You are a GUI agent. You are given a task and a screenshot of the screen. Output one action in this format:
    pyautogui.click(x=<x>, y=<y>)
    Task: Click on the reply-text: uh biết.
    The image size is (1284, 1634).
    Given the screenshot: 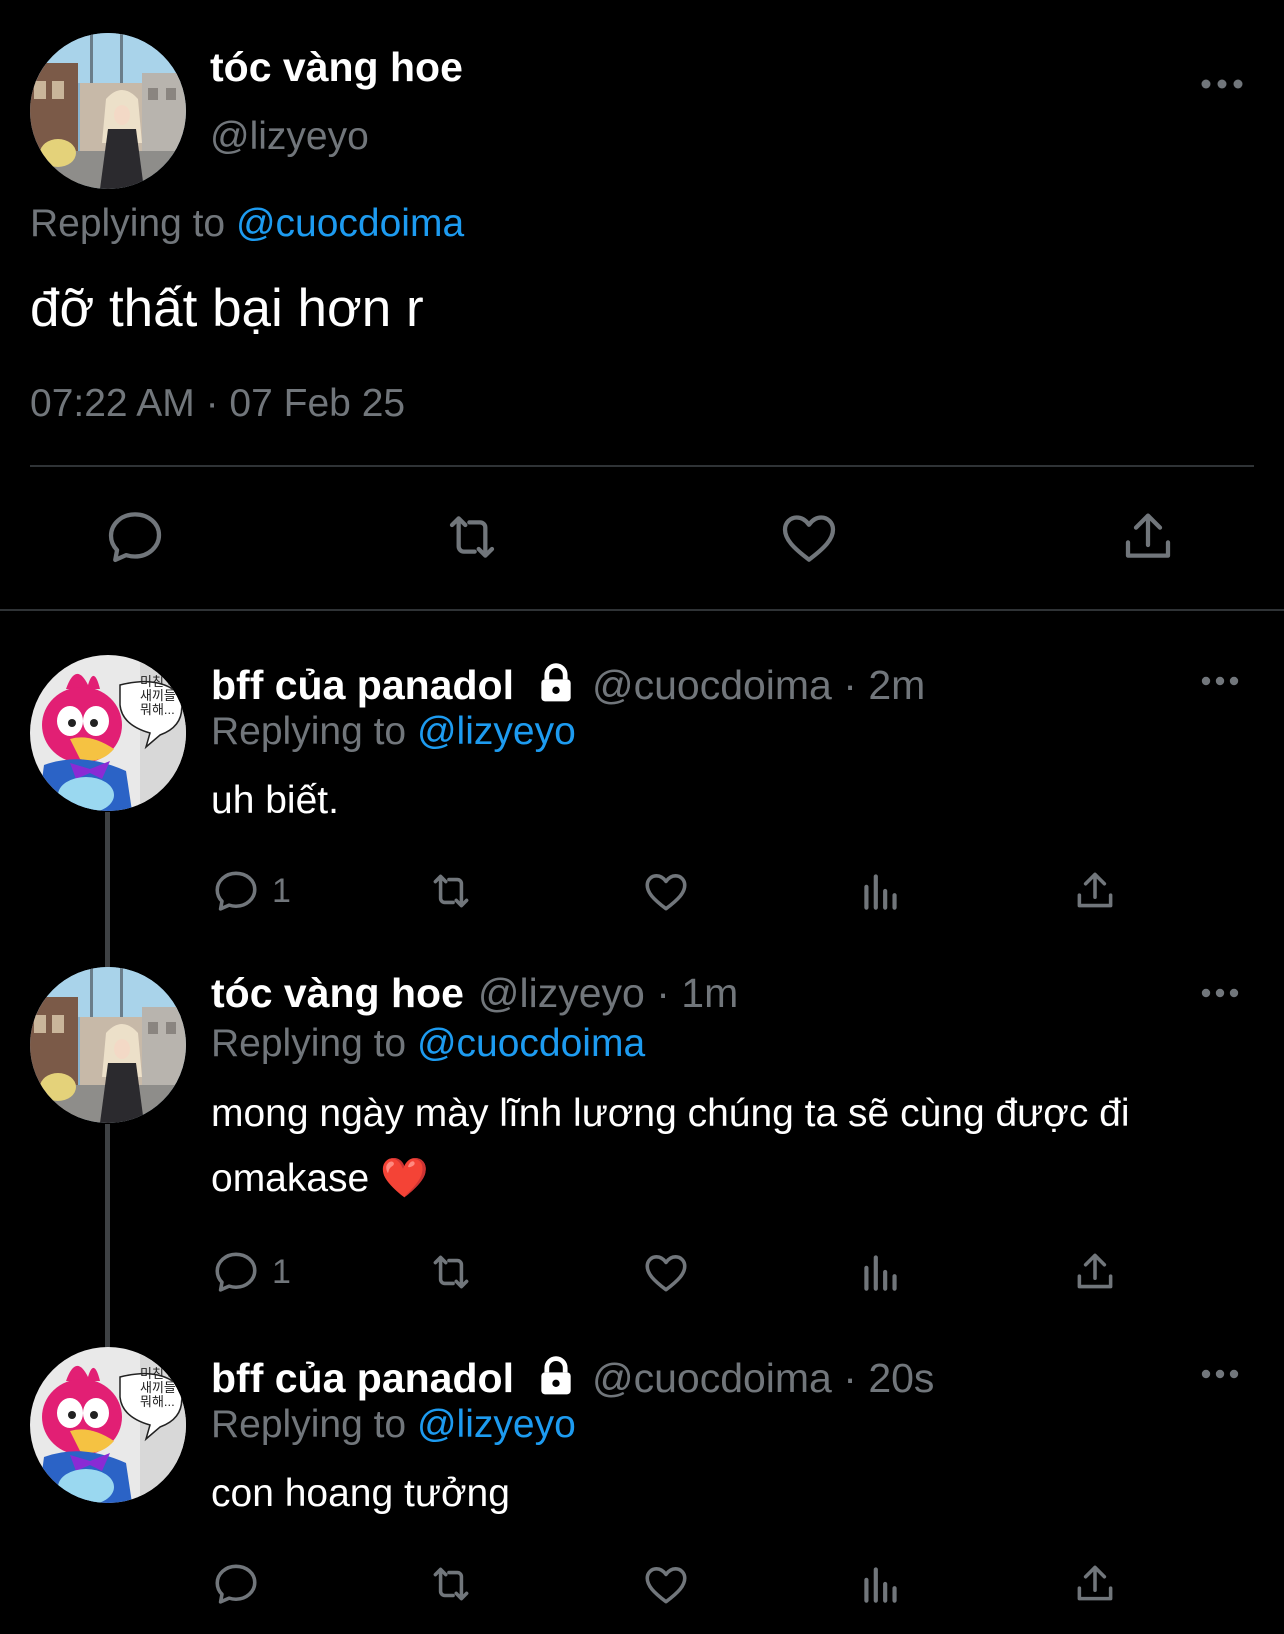 What is the action you would take?
    pyautogui.click(x=275, y=800)
    